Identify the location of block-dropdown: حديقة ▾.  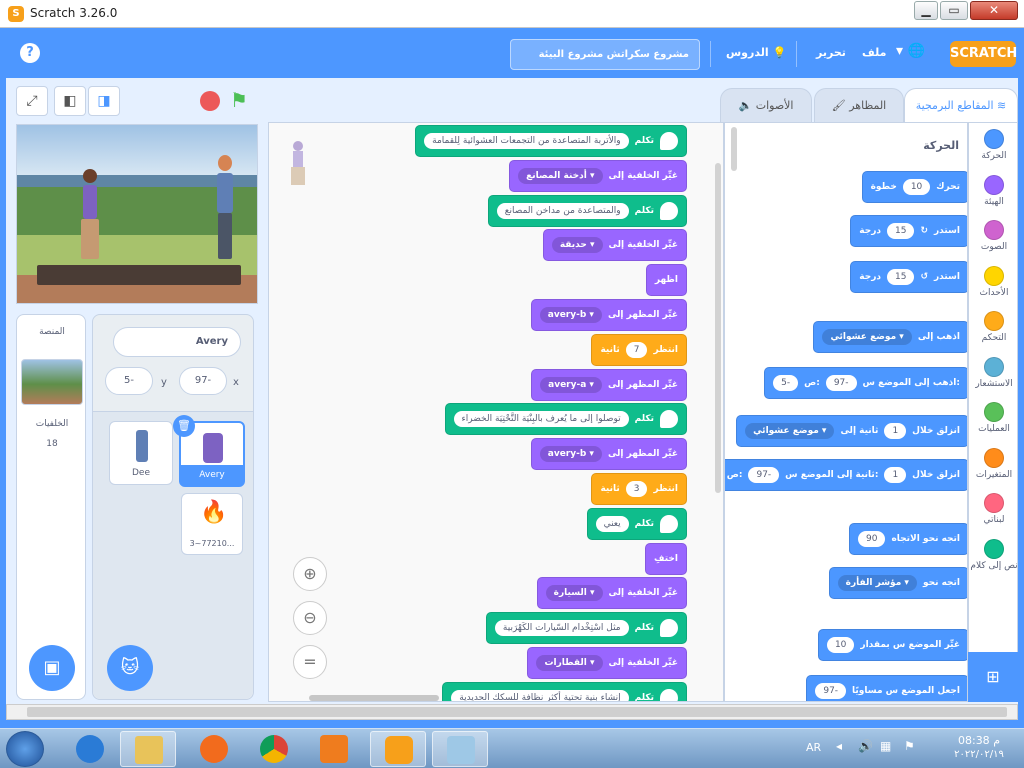
(577, 245).